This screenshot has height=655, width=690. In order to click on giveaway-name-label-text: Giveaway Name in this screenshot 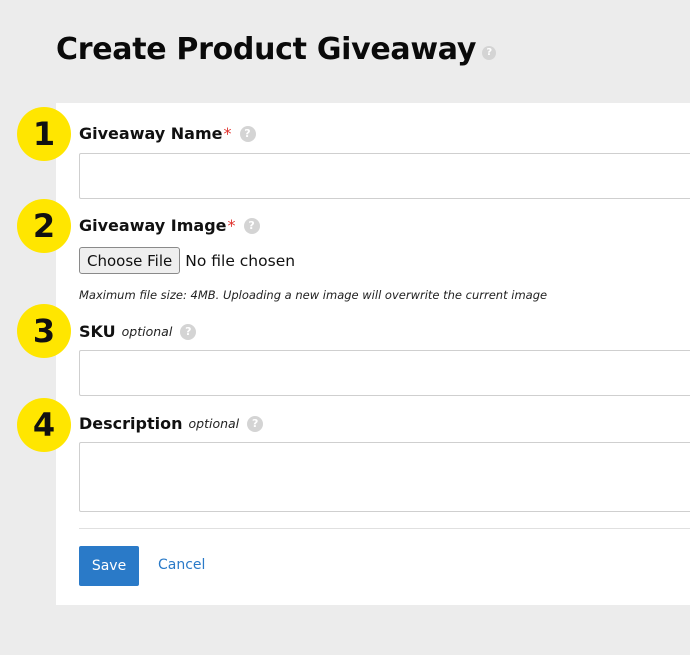, I will do `click(151, 133)`.